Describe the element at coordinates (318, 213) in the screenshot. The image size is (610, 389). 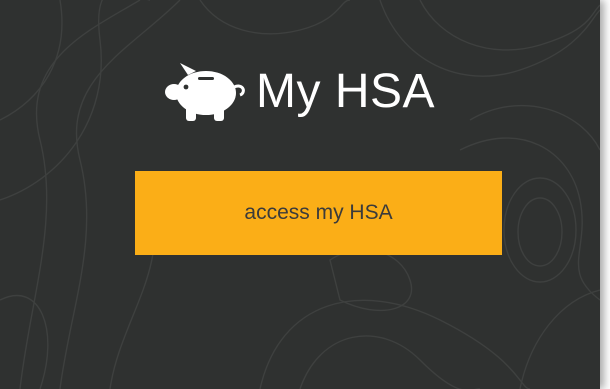
I see `access-hsa-button: access my HSA` at that location.